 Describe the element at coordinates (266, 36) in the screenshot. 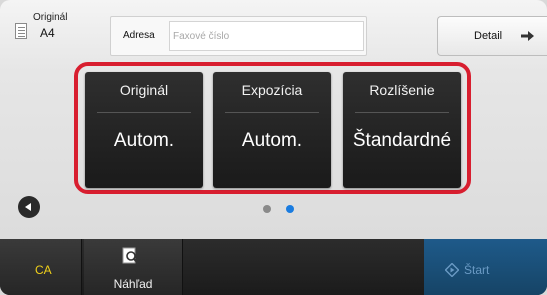

I see `fax-number-input` at that location.